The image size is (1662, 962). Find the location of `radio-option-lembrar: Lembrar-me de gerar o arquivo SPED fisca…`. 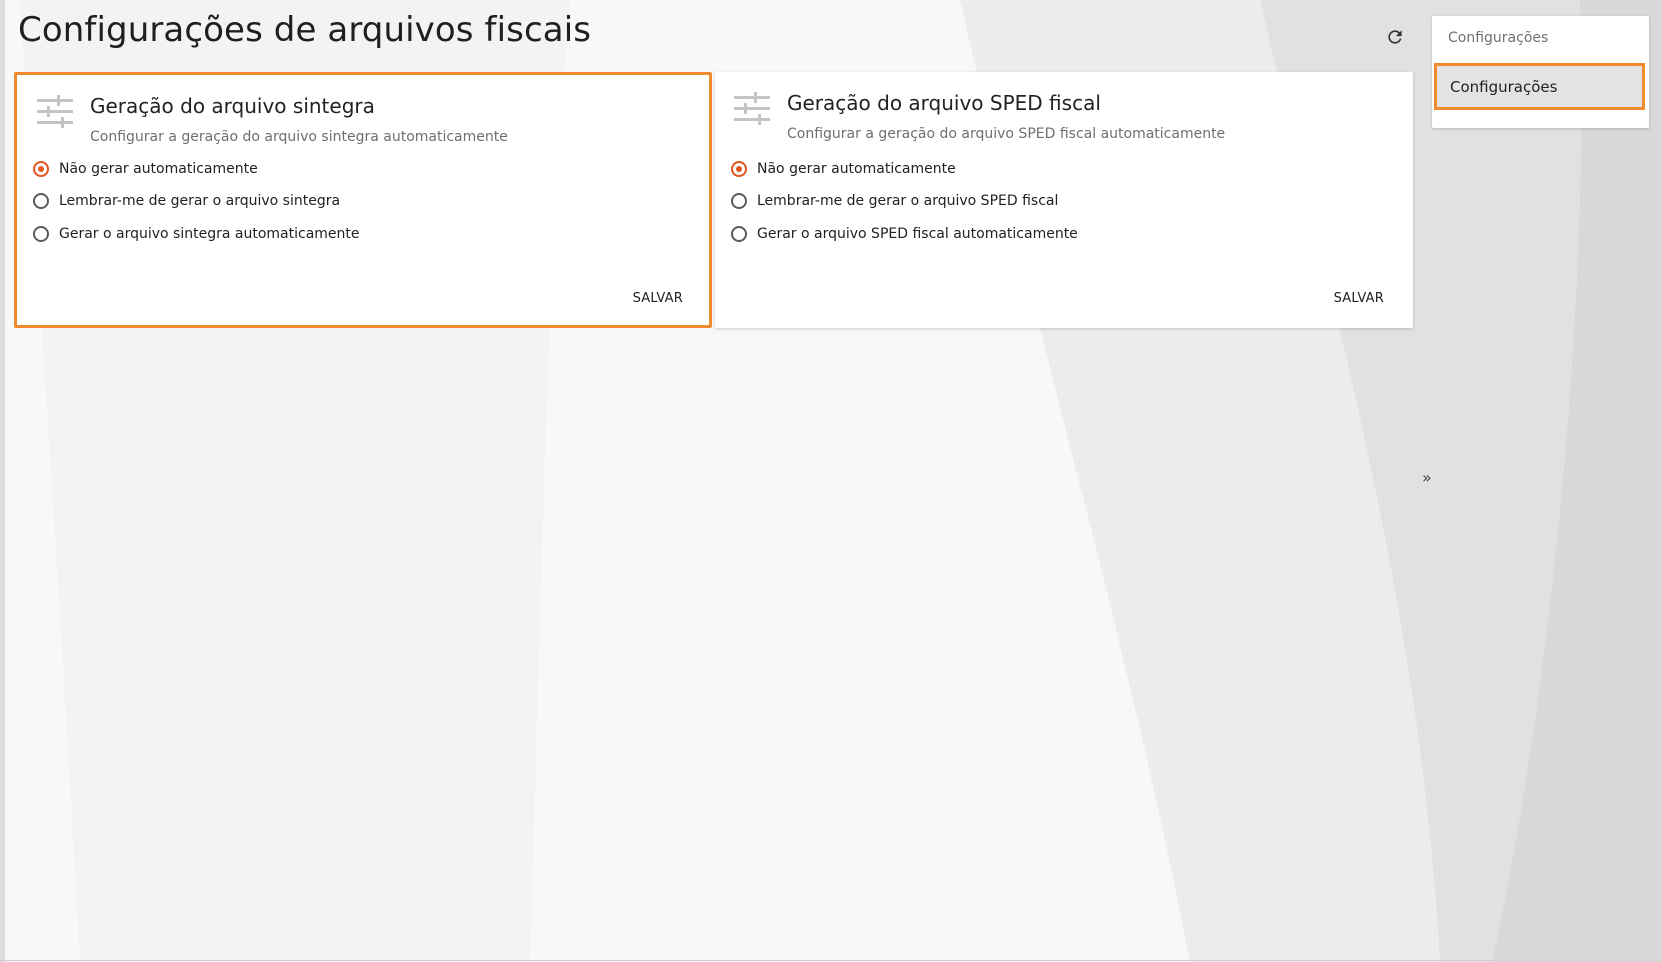

radio-option-lembrar: Lembrar-me de gerar o arquivo SPED fisca… is located at coordinates (894, 201).